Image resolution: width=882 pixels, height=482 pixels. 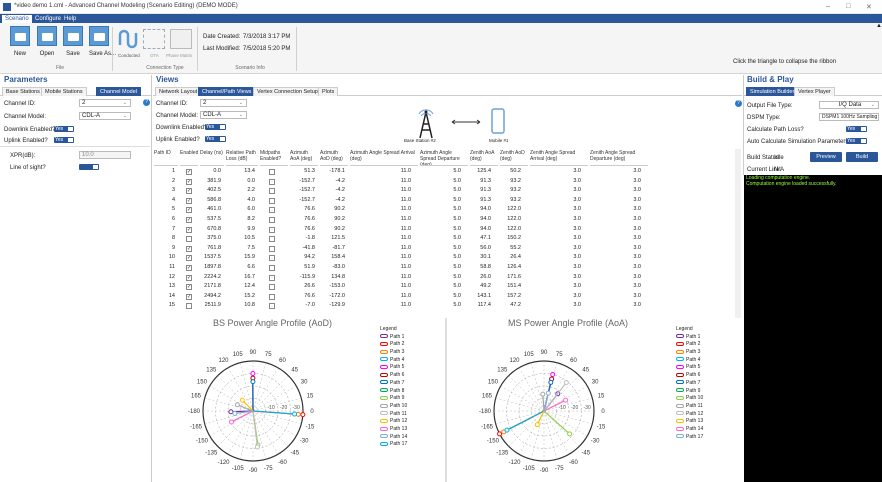 I want to click on table-cell: 51.3, so click(x=309, y=172).